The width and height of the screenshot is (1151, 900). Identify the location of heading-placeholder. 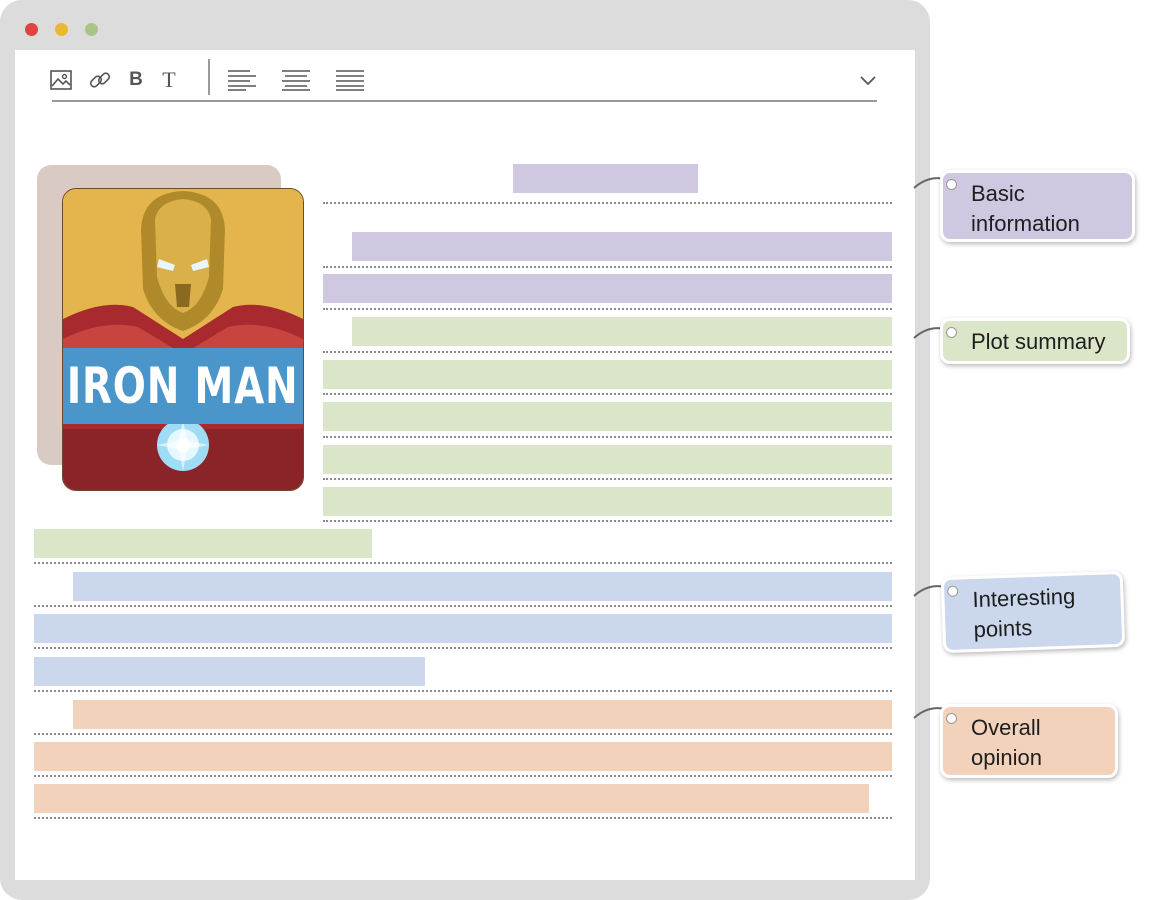
(605, 178).